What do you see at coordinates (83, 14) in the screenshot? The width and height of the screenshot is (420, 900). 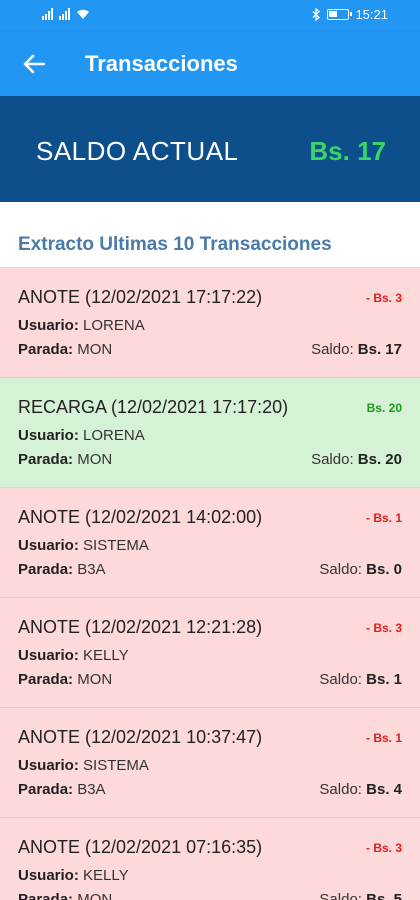 I see `wifi-icon` at bounding box center [83, 14].